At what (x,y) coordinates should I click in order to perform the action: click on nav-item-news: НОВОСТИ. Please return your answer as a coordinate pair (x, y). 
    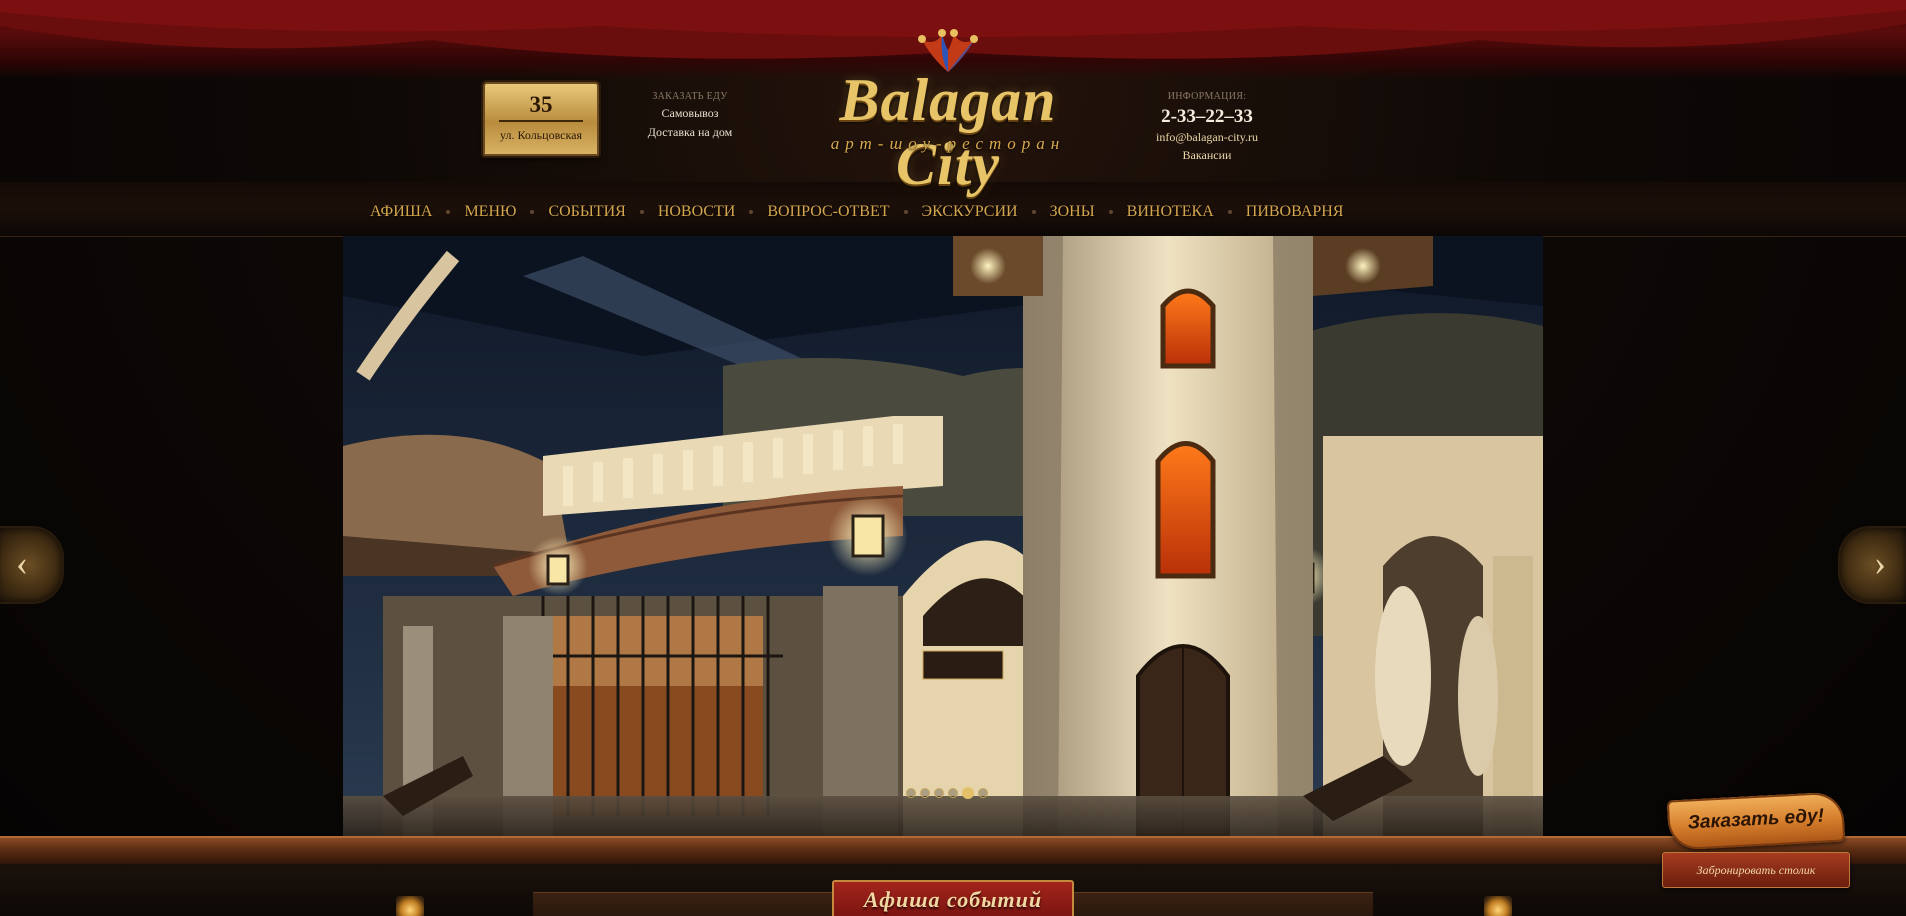
    Looking at the image, I should click on (697, 212).